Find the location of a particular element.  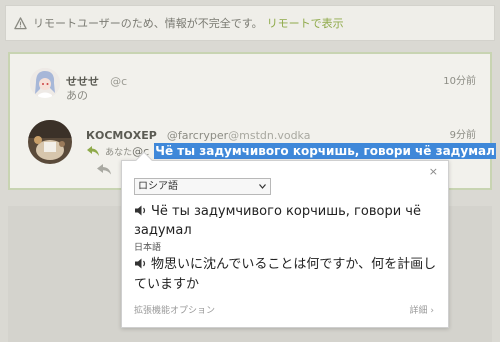

notice-message: リモートユーザーのため、情報が不完全です。 is located at coordinates (148, 23).